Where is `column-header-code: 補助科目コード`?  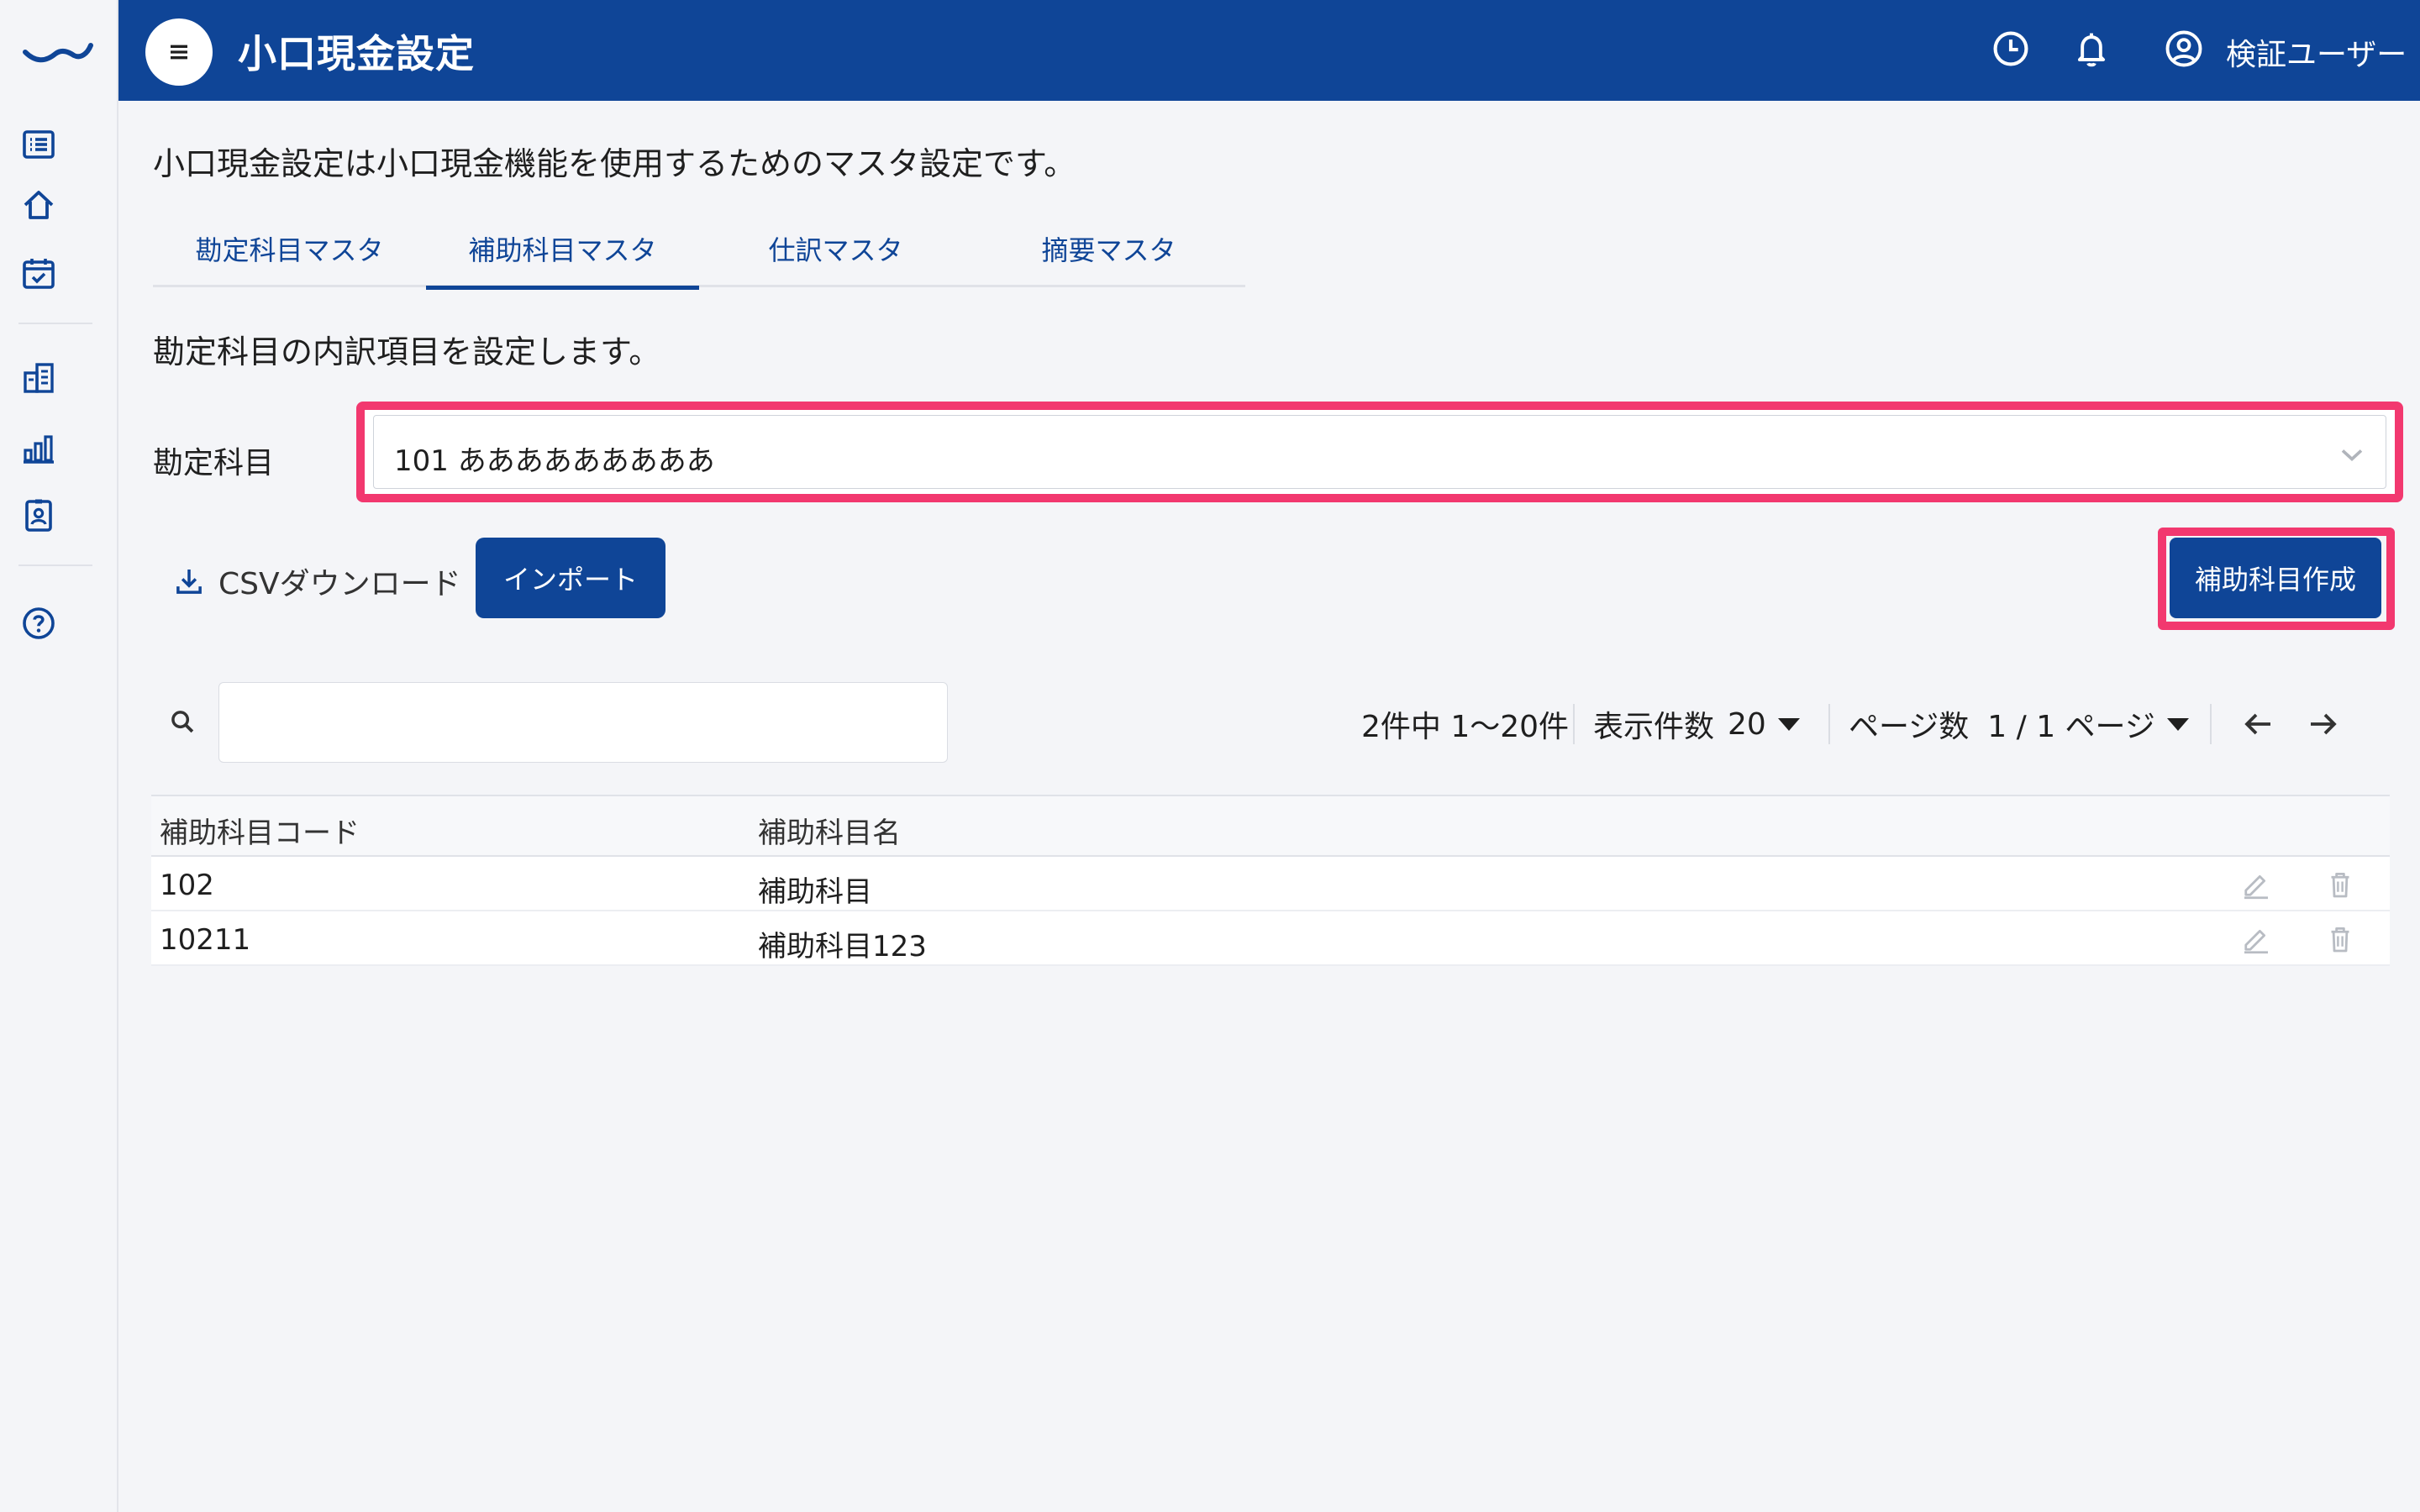
column-header-code: 補助科目コード is located at coordinates (260, 833).